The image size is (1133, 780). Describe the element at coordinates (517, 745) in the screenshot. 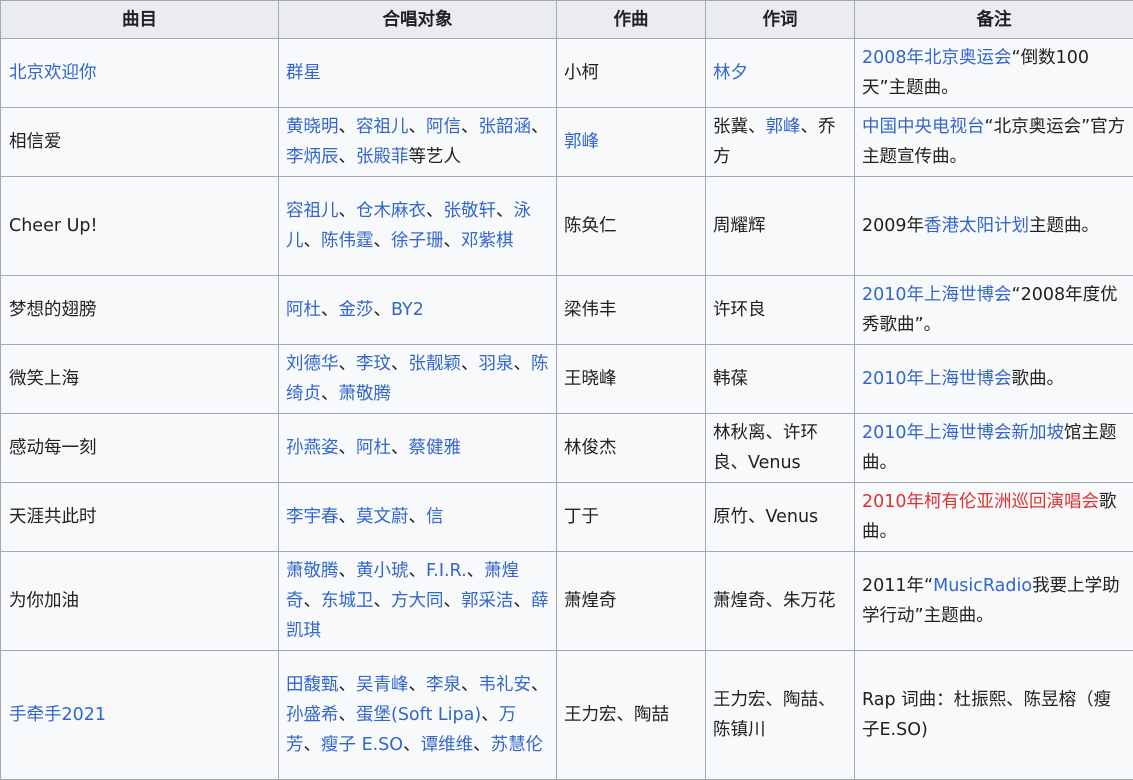

I see `wiki-link: 苏慧伦` at that location.